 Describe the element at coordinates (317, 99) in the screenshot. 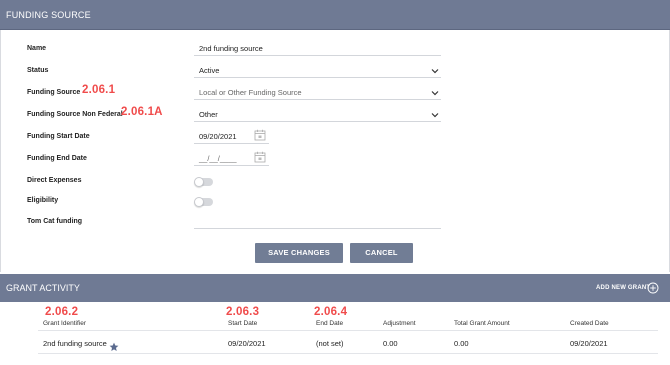

I see `funding-source-underline` at that location.